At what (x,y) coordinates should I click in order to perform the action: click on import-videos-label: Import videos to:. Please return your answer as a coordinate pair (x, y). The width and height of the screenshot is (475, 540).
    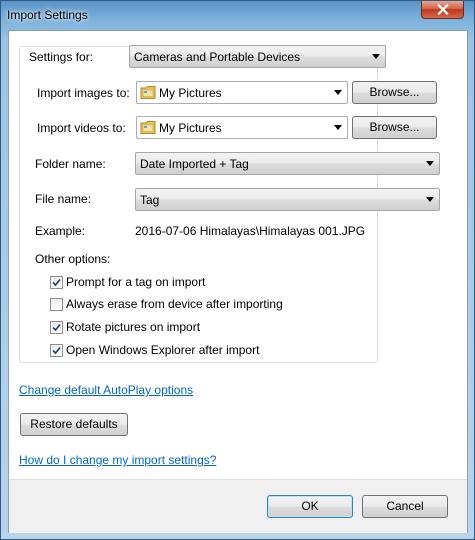
    Looking at the image, I should click on (81, 128).